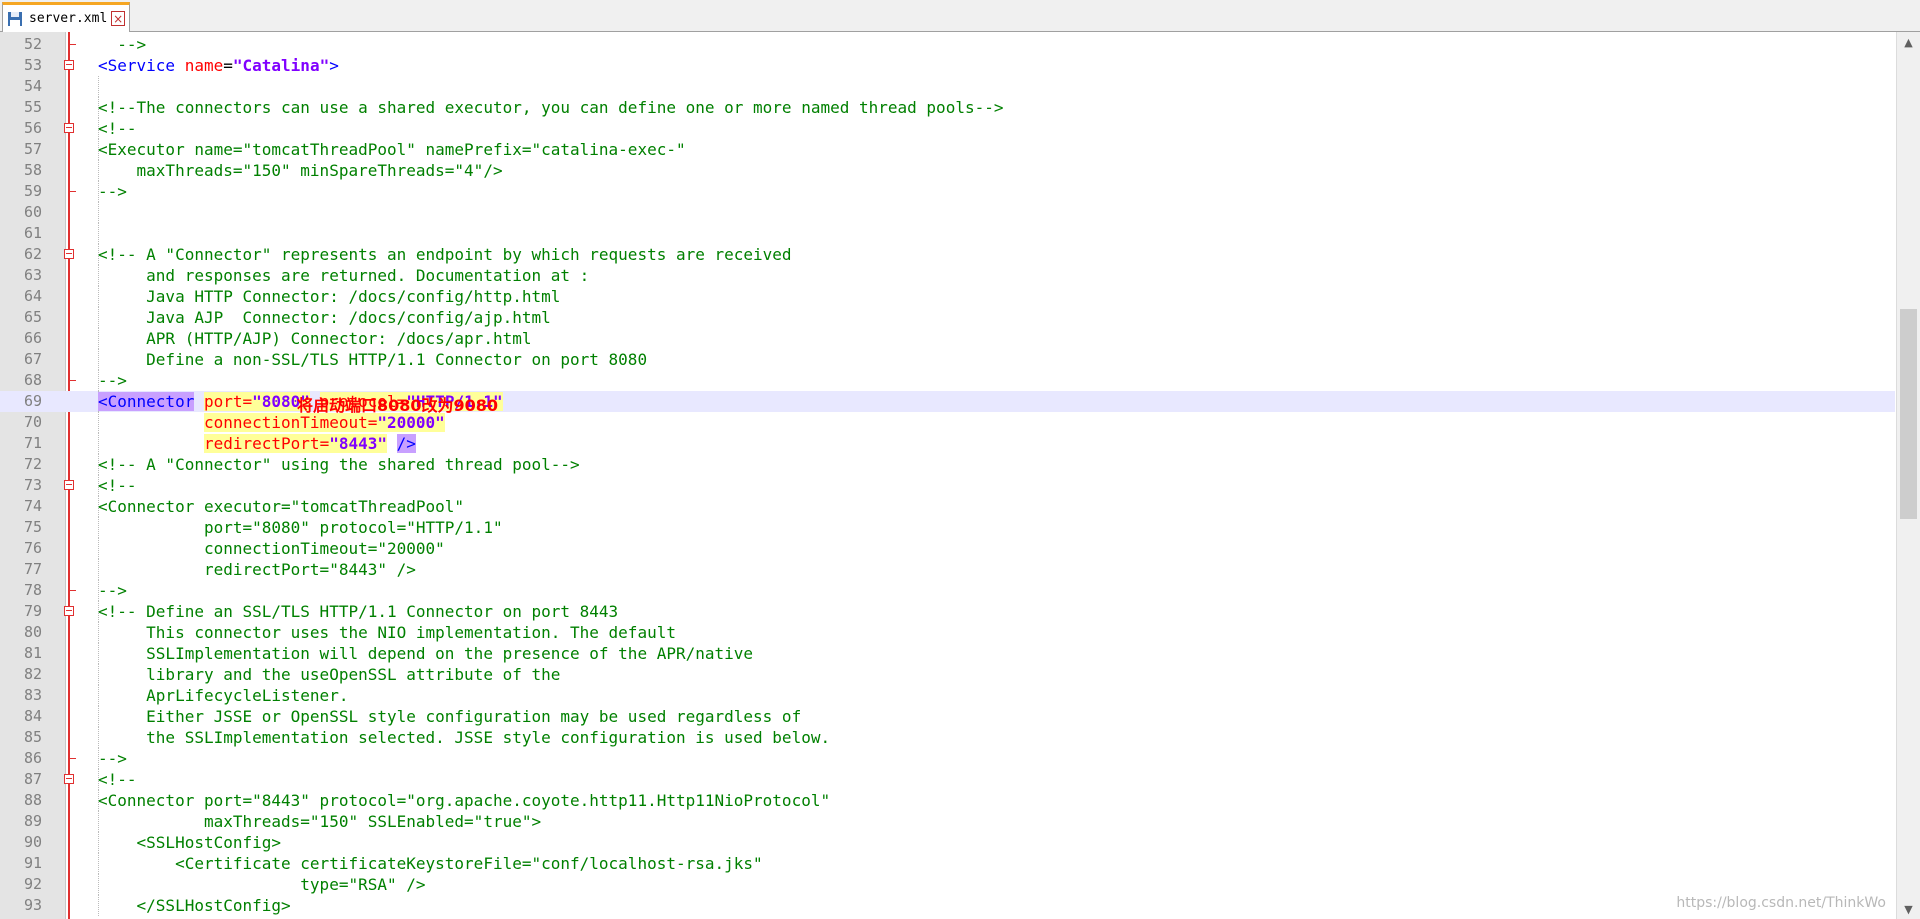  Describe the element at coordinates (947, 86) in the screenshot. I see `code-line: 54` at that location.